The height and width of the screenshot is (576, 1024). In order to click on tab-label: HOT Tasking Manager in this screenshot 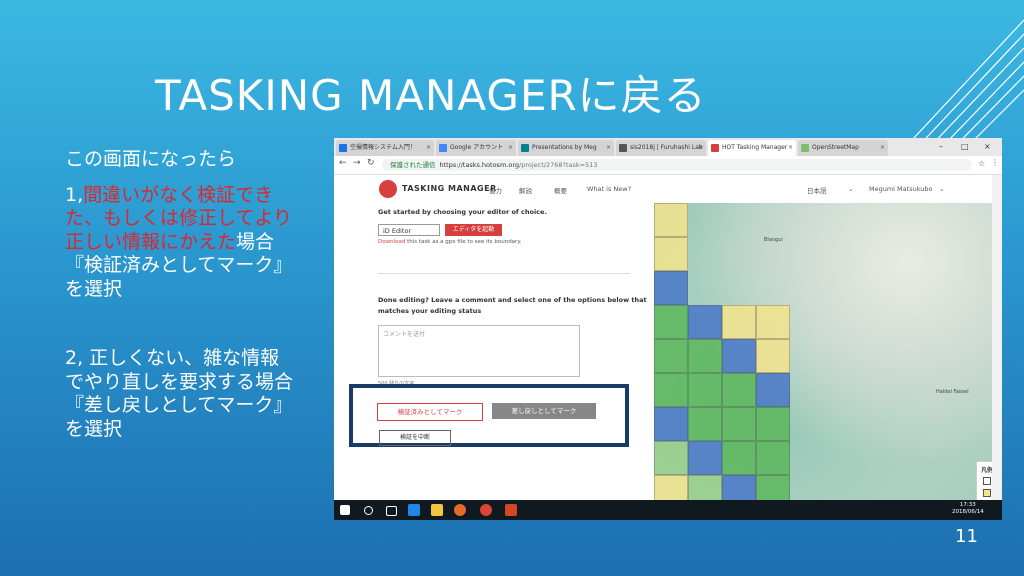, I will do `click(755, 147)`.